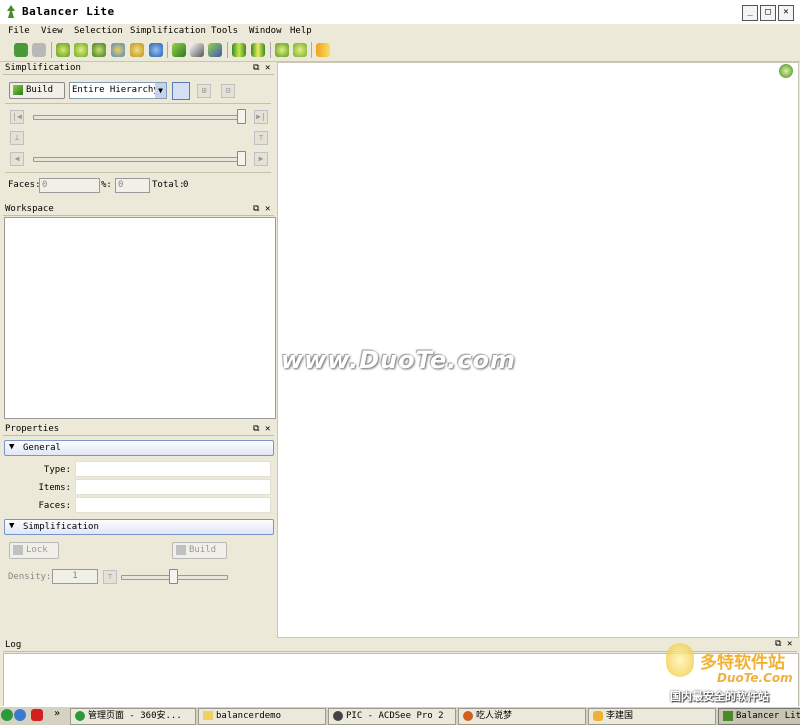  What do you see at coordinates (37, 90) in the screenshot?
I see `build-button: Build` at bounding box center [37, 90].